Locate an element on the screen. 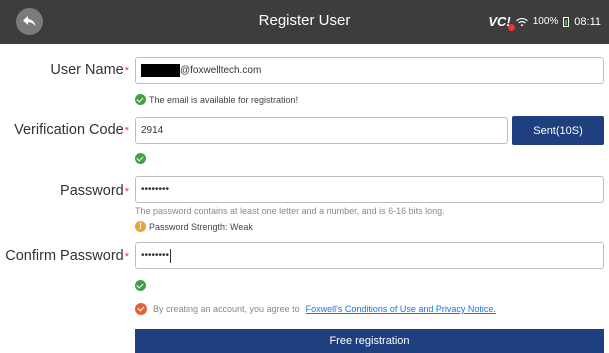 This screenshot has width=609, height=353. verification-hint is located at coordinates (140, 158).